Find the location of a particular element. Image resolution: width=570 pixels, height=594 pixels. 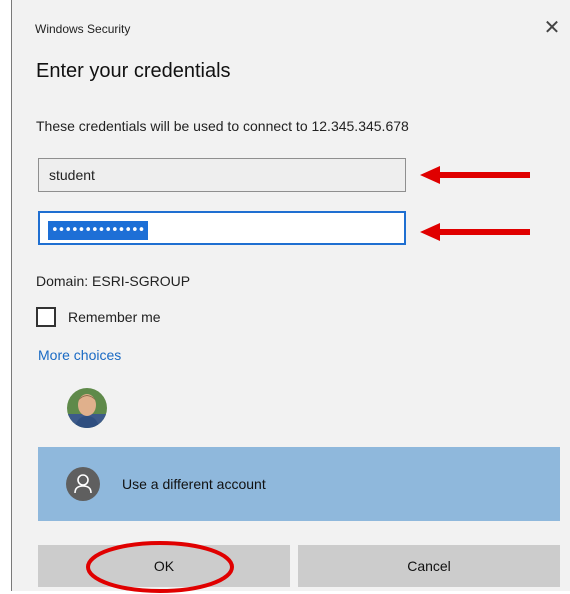

window-title: Windows Security is located at coordinates (83, 29).